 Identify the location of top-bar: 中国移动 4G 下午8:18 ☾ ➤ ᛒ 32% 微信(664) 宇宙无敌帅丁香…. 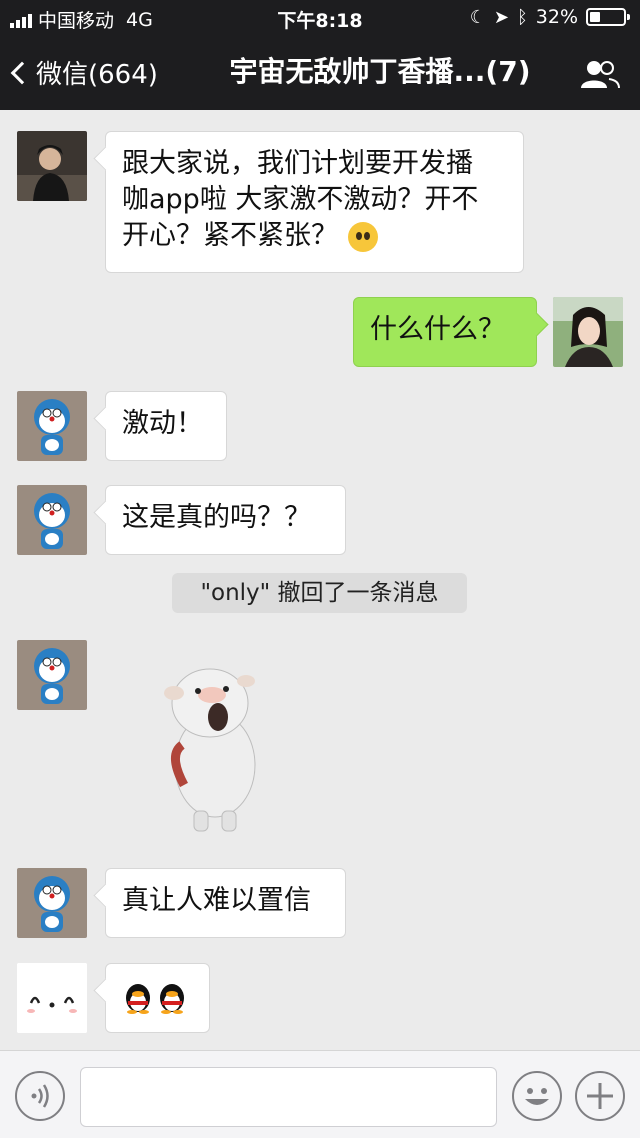
(320, 55).